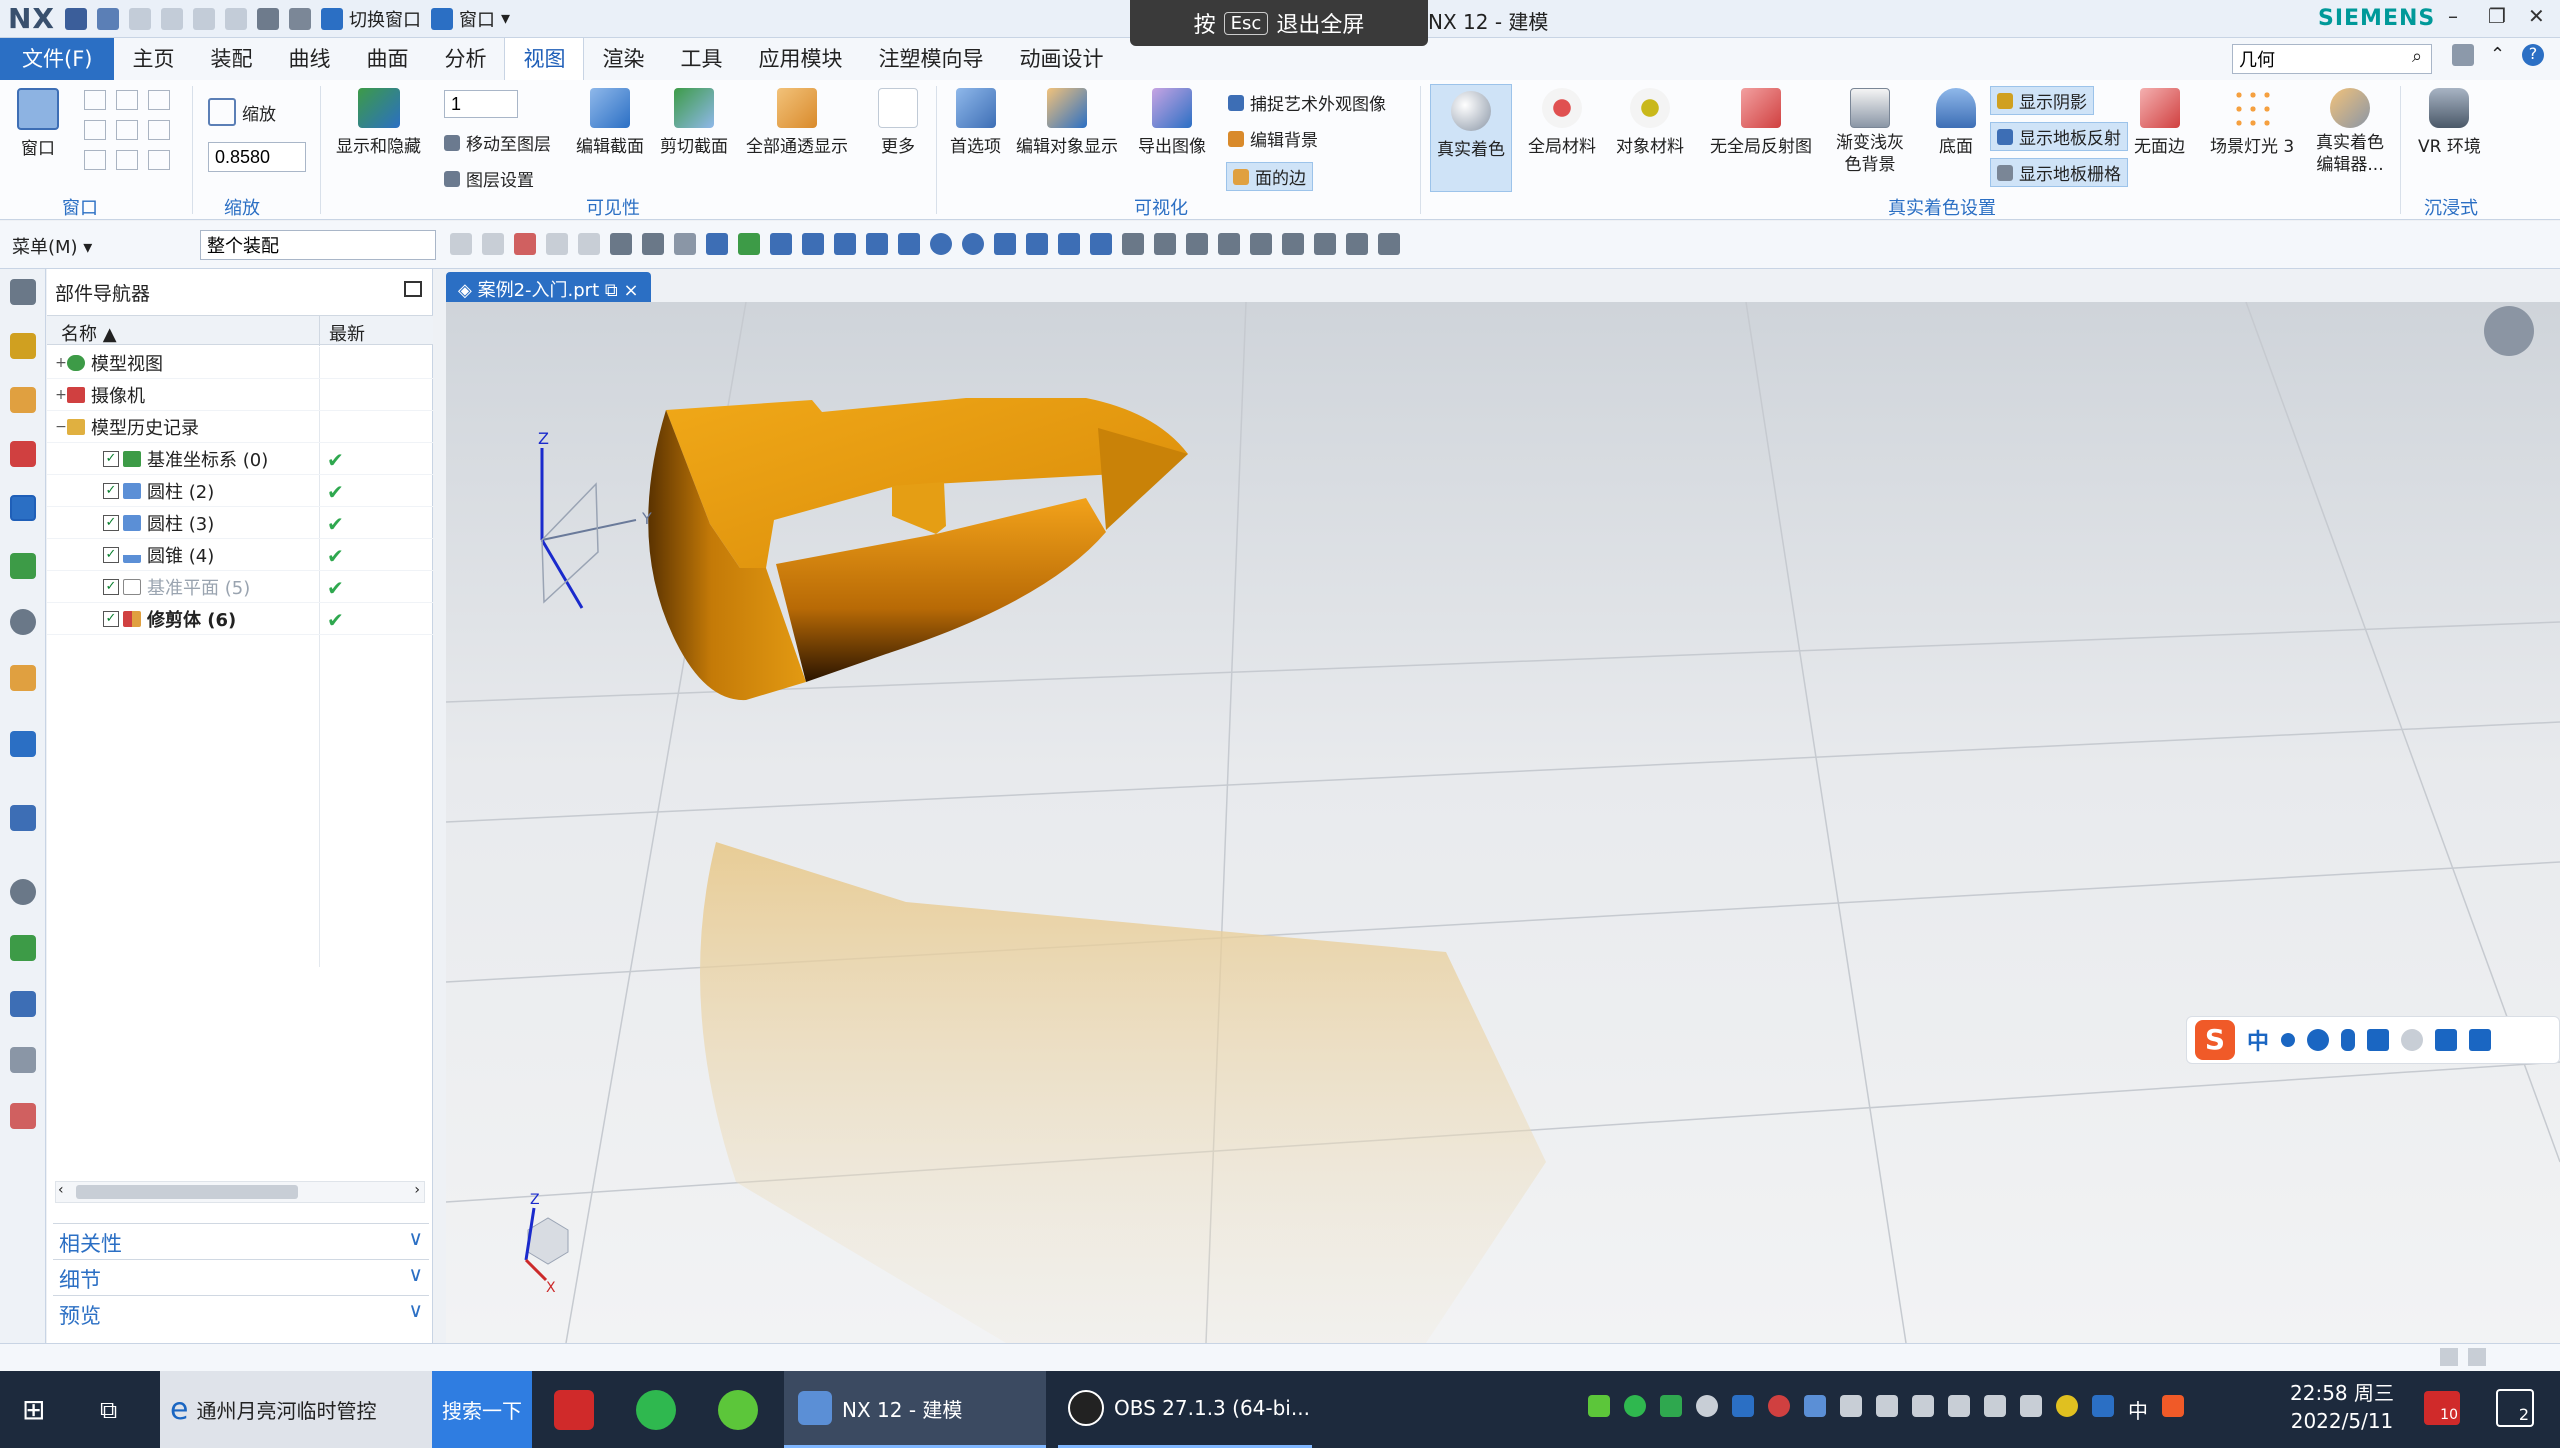 The width and height of the screenshot is (2560, 1448). Describe the element at coordinates (797, 122) in the screenshot. I see `all-transparent-button: 全部通透显示` at that location.